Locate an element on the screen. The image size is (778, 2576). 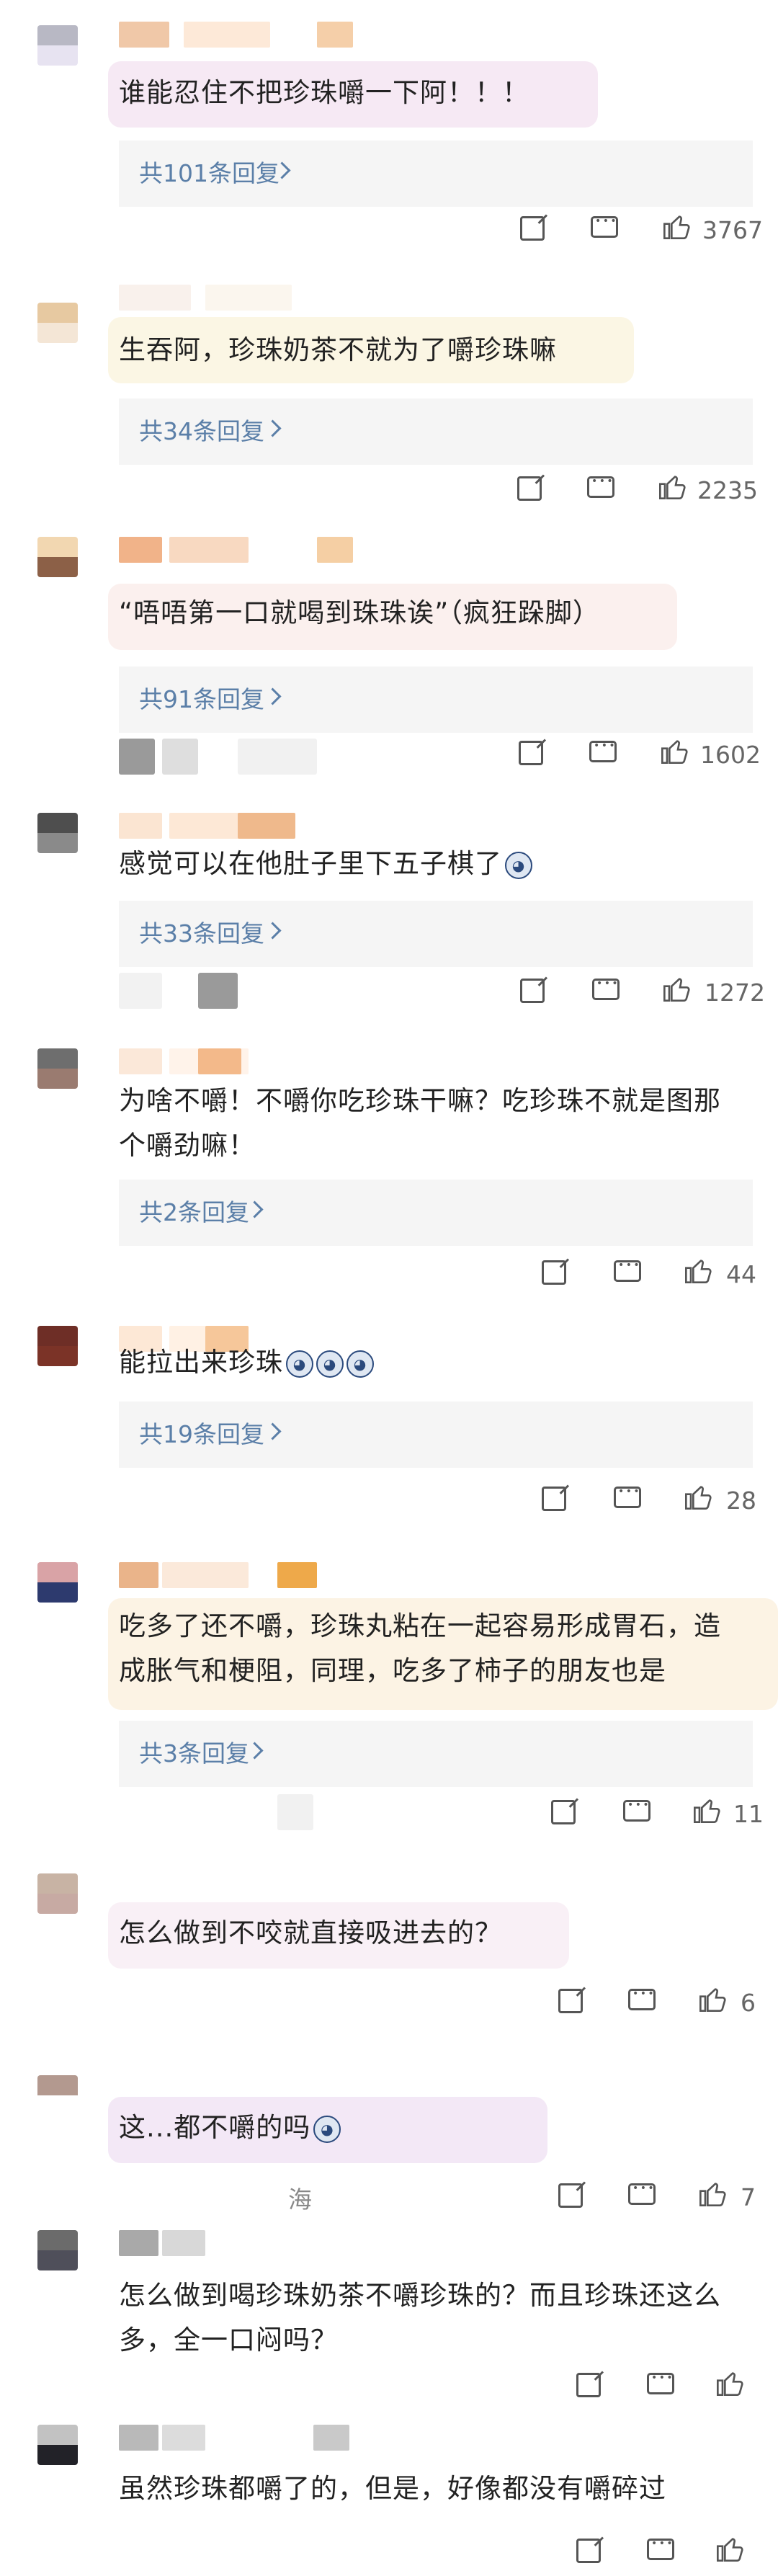
like-count: 2235 is located at coordinates (727, 490).